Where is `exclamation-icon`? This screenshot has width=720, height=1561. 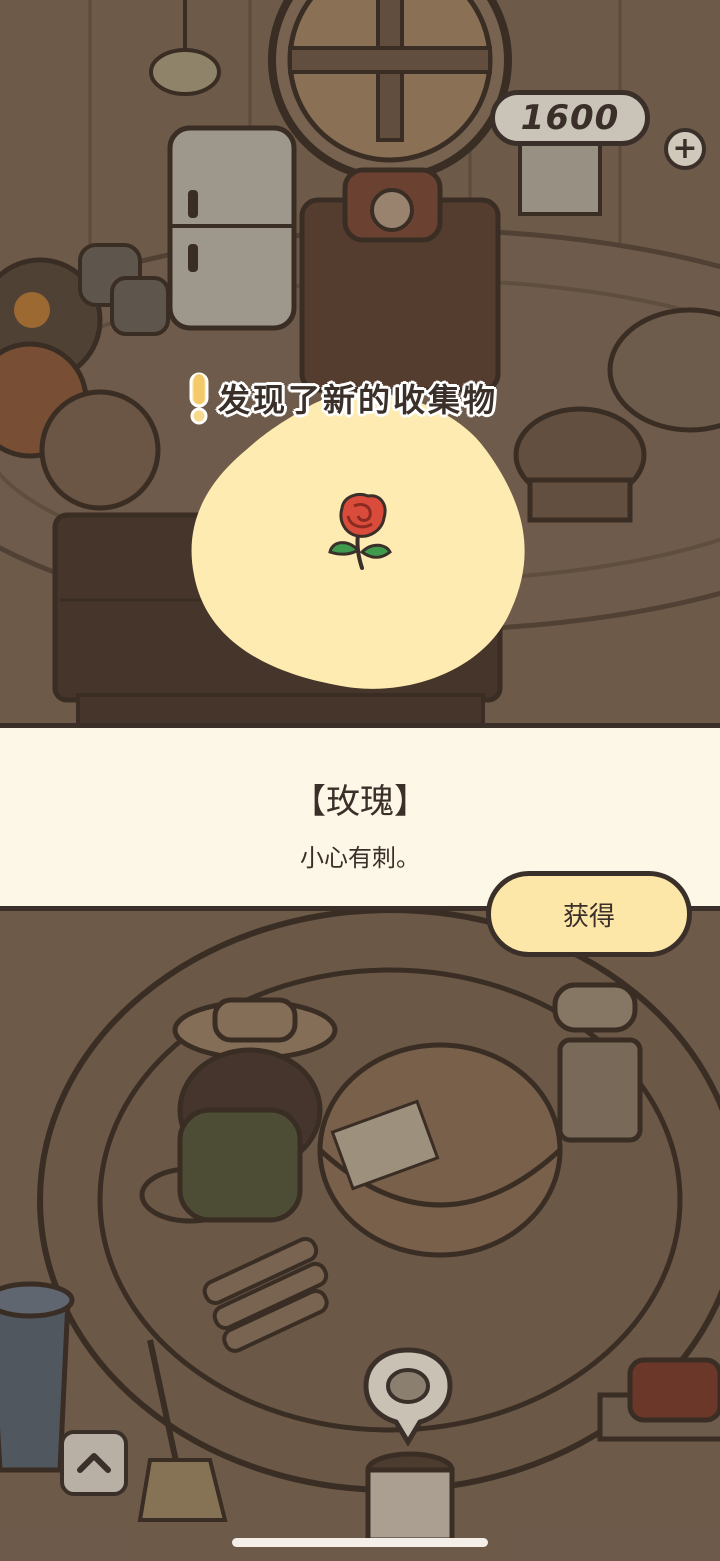
exclamation-icon is located at coordinates (199, 398).